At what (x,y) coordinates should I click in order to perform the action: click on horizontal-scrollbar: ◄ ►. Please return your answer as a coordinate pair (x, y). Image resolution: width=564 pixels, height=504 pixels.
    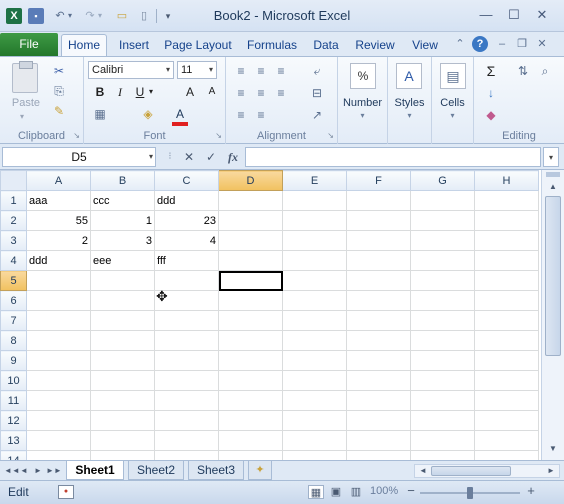
    Looking at the image, I should click on (487, 471).